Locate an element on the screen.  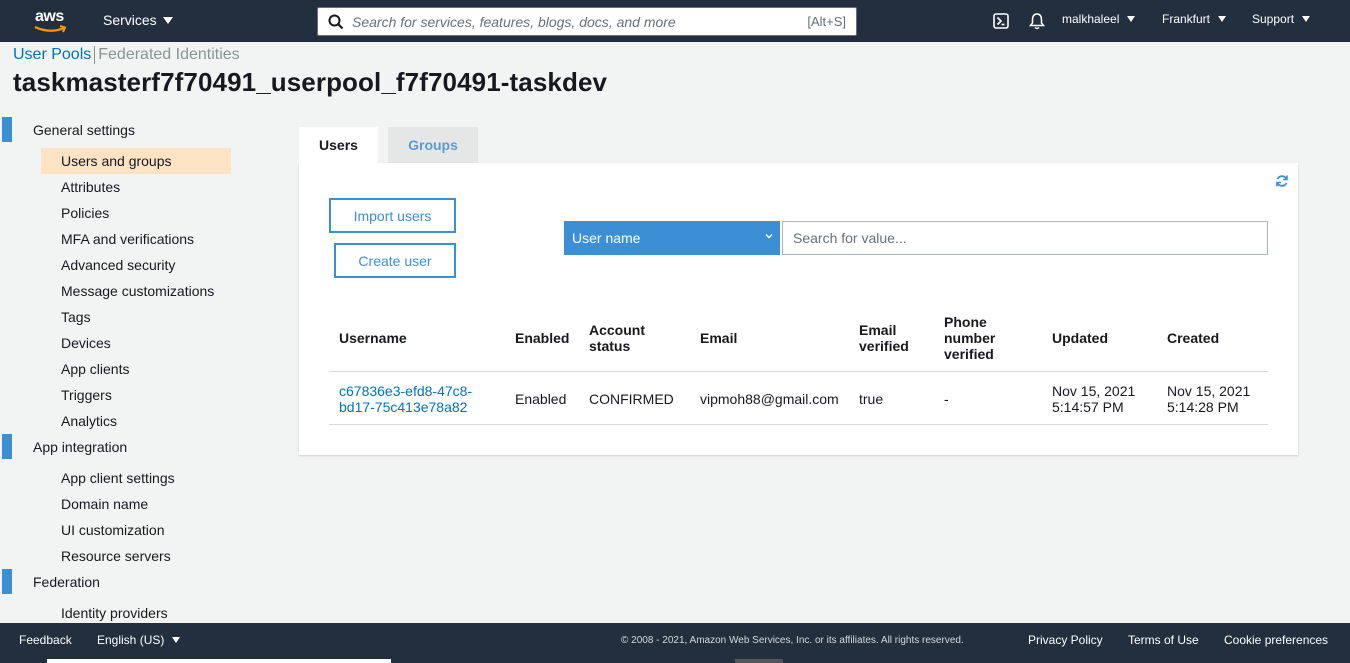
cookie-preferences-link: Cookie preferences is located at coordinates (1276, 640).